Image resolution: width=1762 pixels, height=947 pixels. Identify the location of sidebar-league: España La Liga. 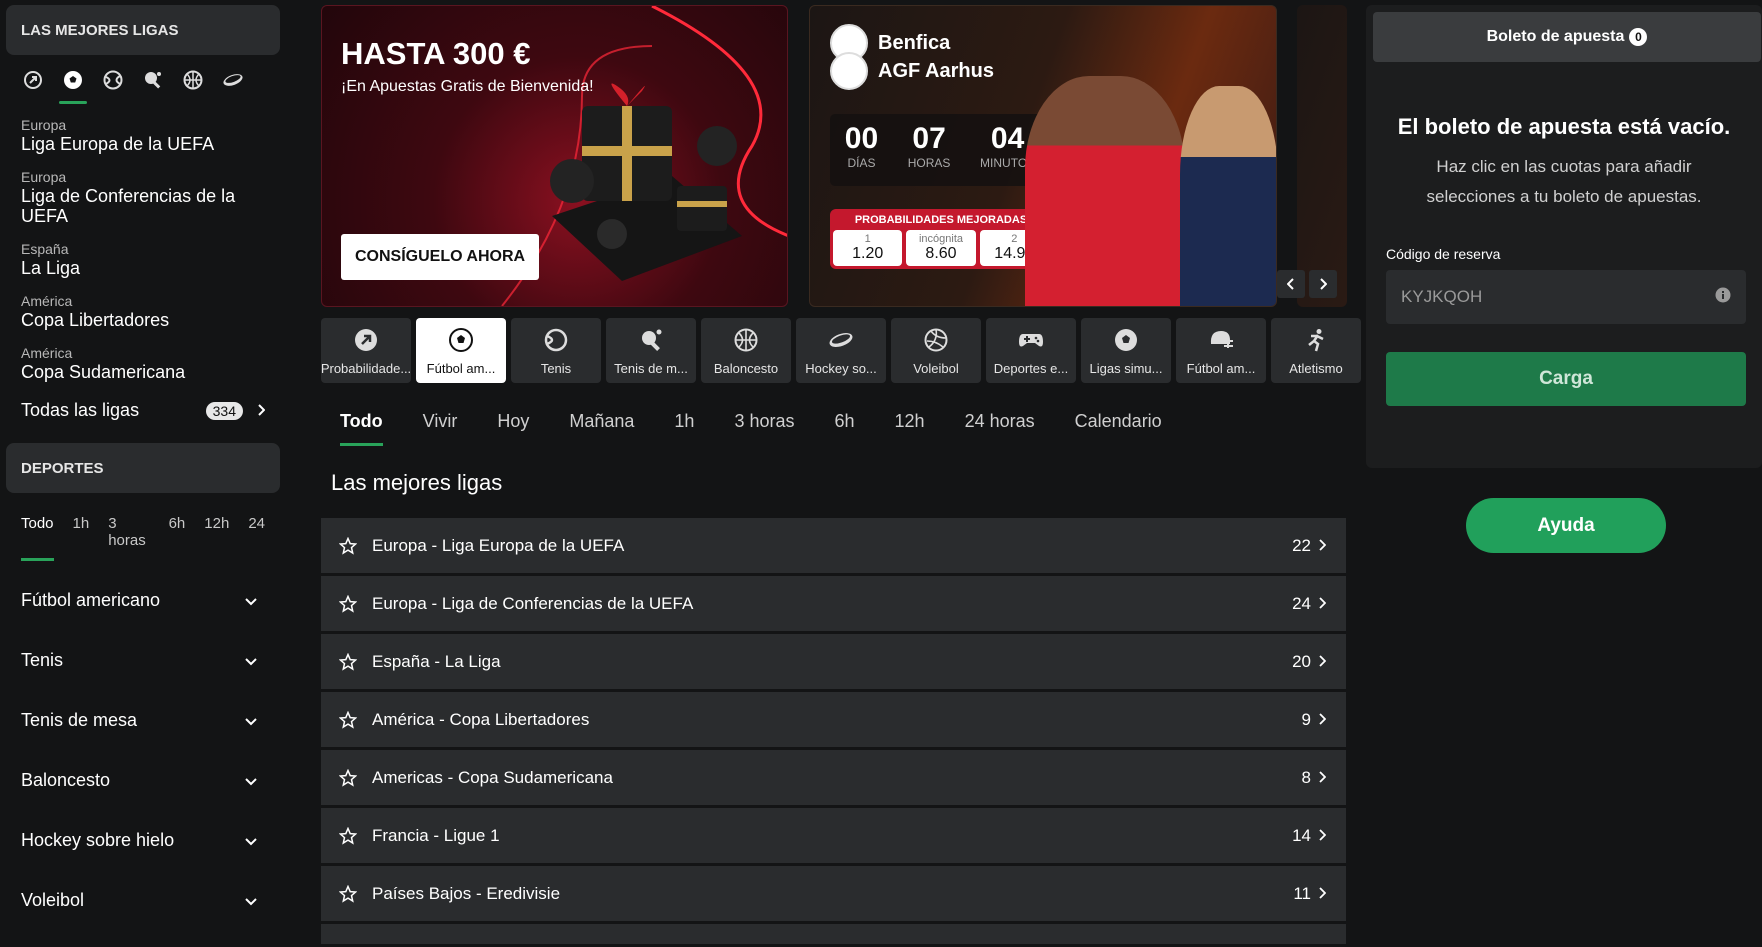
(143, 259).